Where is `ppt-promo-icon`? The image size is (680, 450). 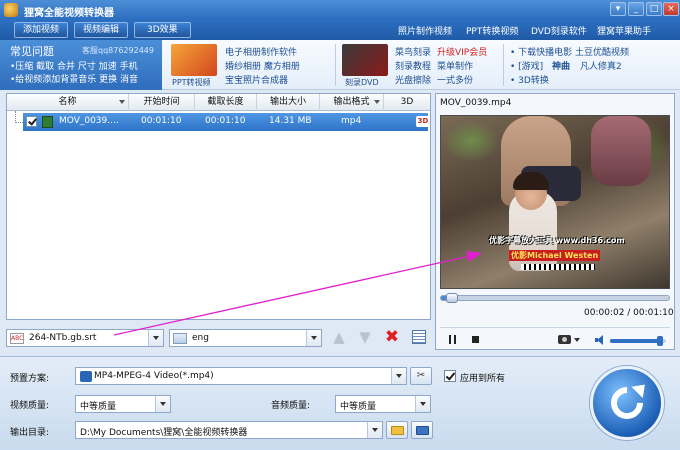 ppt-promo-icon is located at coordinates (194, 60).